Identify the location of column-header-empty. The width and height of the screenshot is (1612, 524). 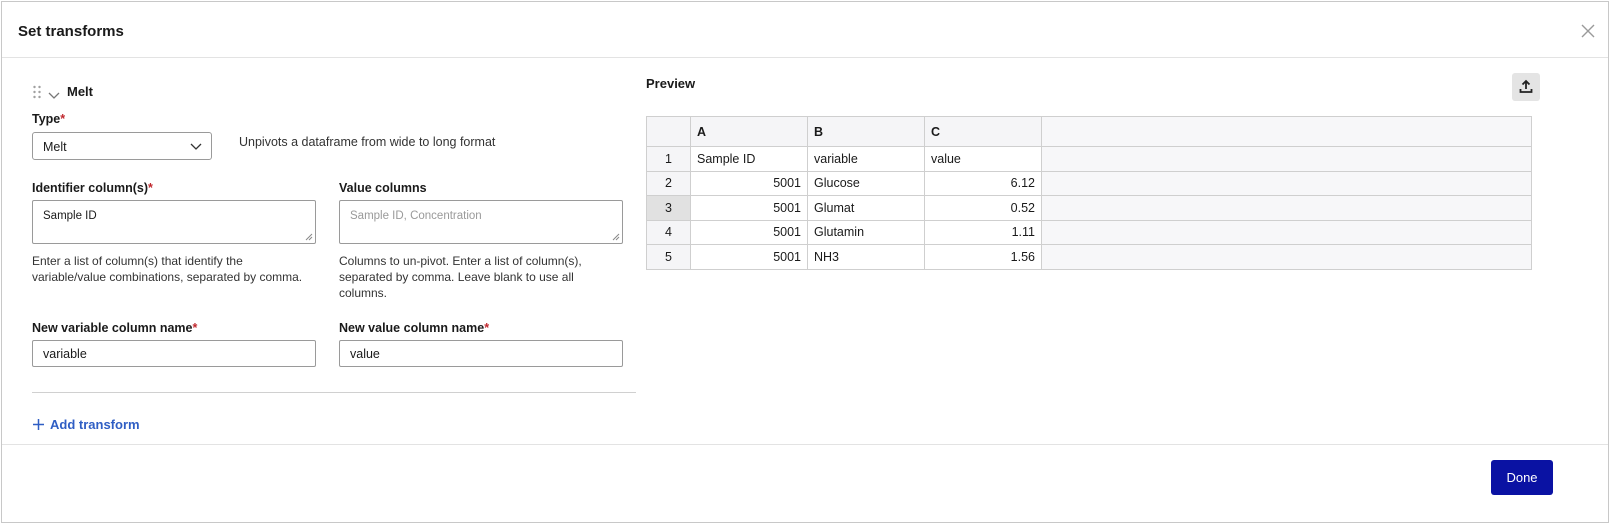
(1286, 131).